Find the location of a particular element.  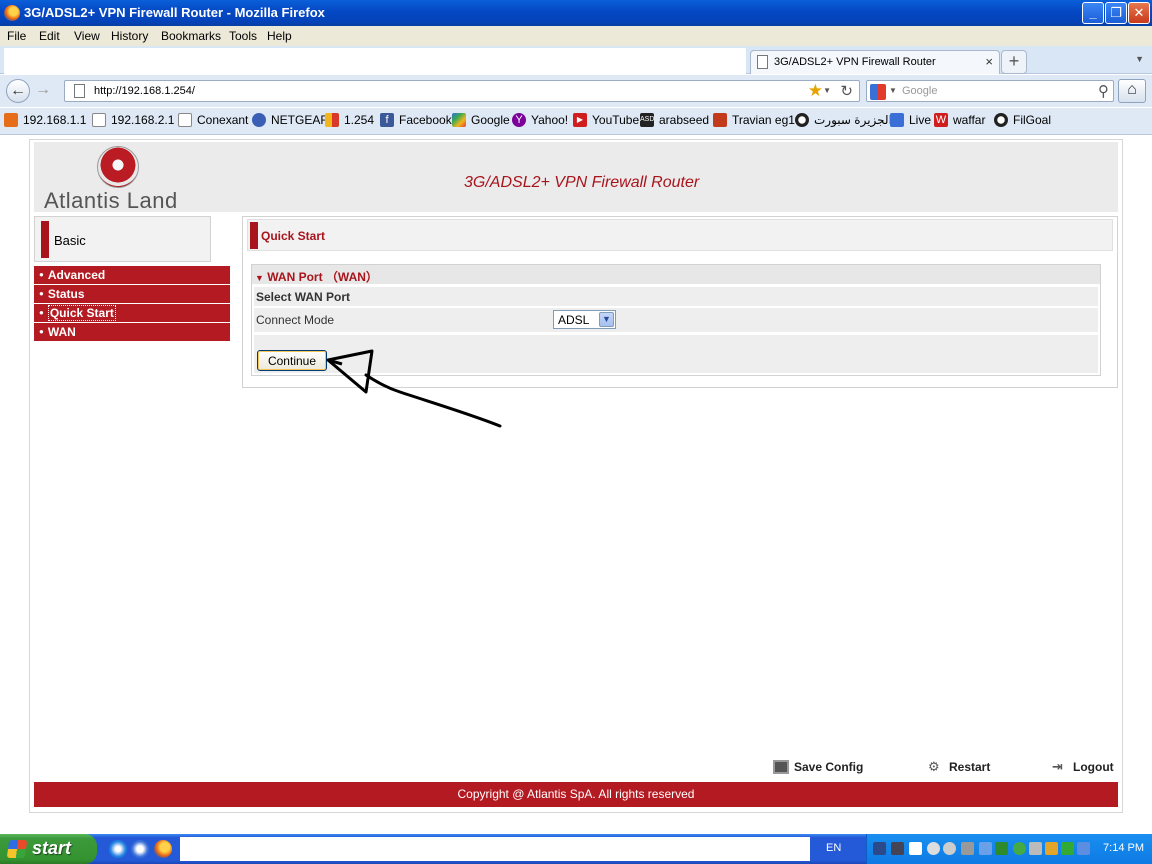

select-wan-label: Select WAN Port is located at coordinates (303, 297).